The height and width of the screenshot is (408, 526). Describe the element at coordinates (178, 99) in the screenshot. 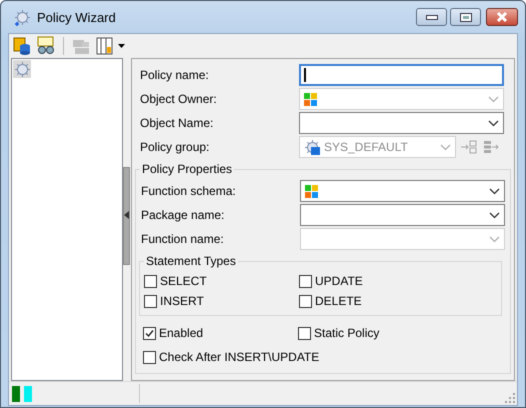

I see `field-label: Object Owner:` at that location.